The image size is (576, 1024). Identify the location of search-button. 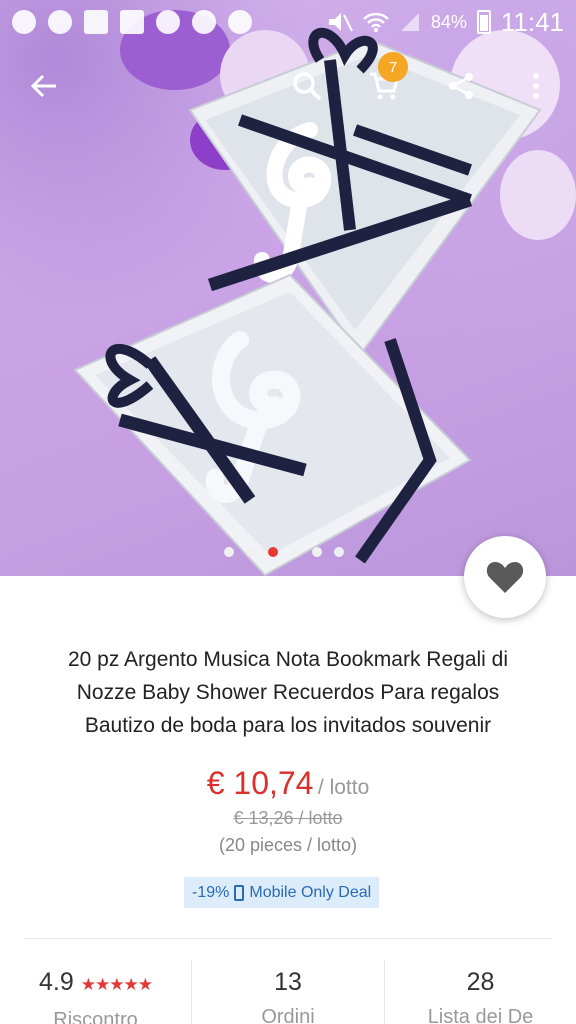
(307, 86).